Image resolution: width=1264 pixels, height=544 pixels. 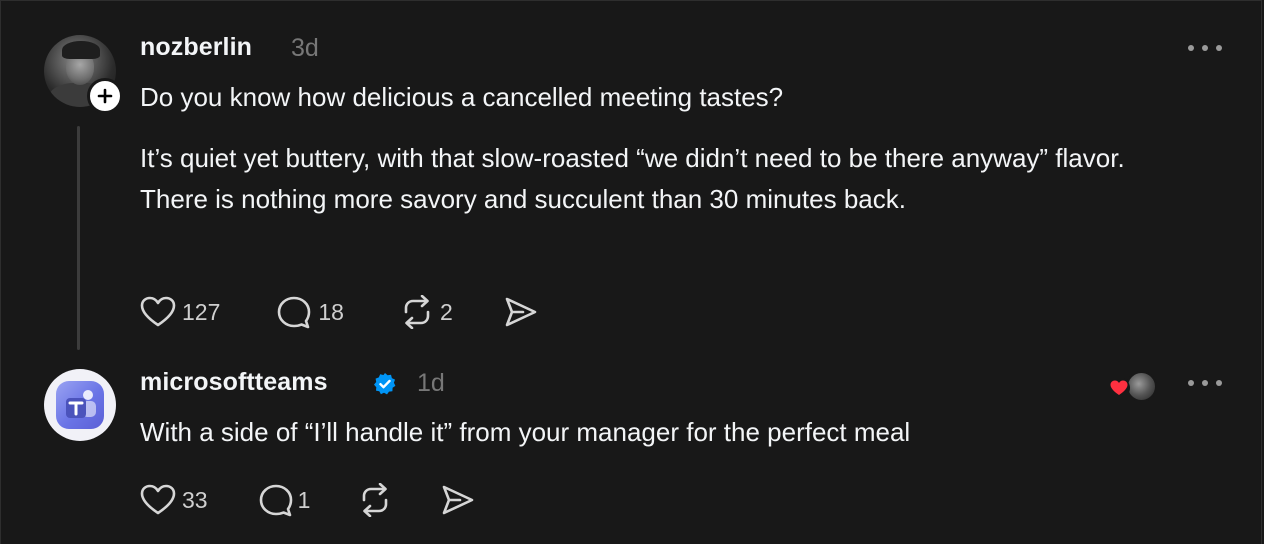 What do you see at coordinates (195, 499) in the screenshot?
I see `like-count: 33` at bounding box center [195, 499].